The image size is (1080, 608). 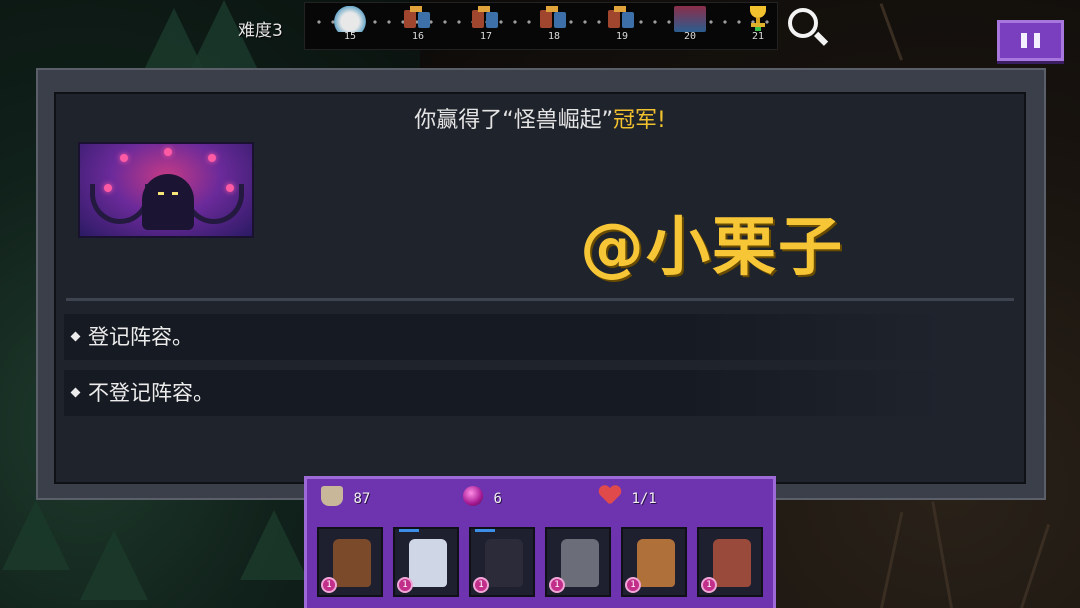 What do you see at coordinates (362, 499) in the screenshot?
I see `gold-value: 87` at bounding box center [362, 499].